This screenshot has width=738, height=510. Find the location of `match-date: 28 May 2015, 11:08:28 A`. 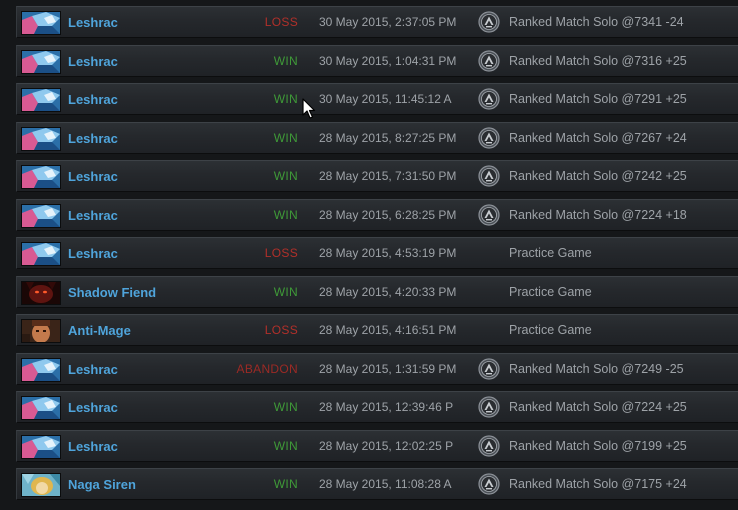

match-date: 28 May 2015, 11:08:28 A is located at coordinates (385, 484).